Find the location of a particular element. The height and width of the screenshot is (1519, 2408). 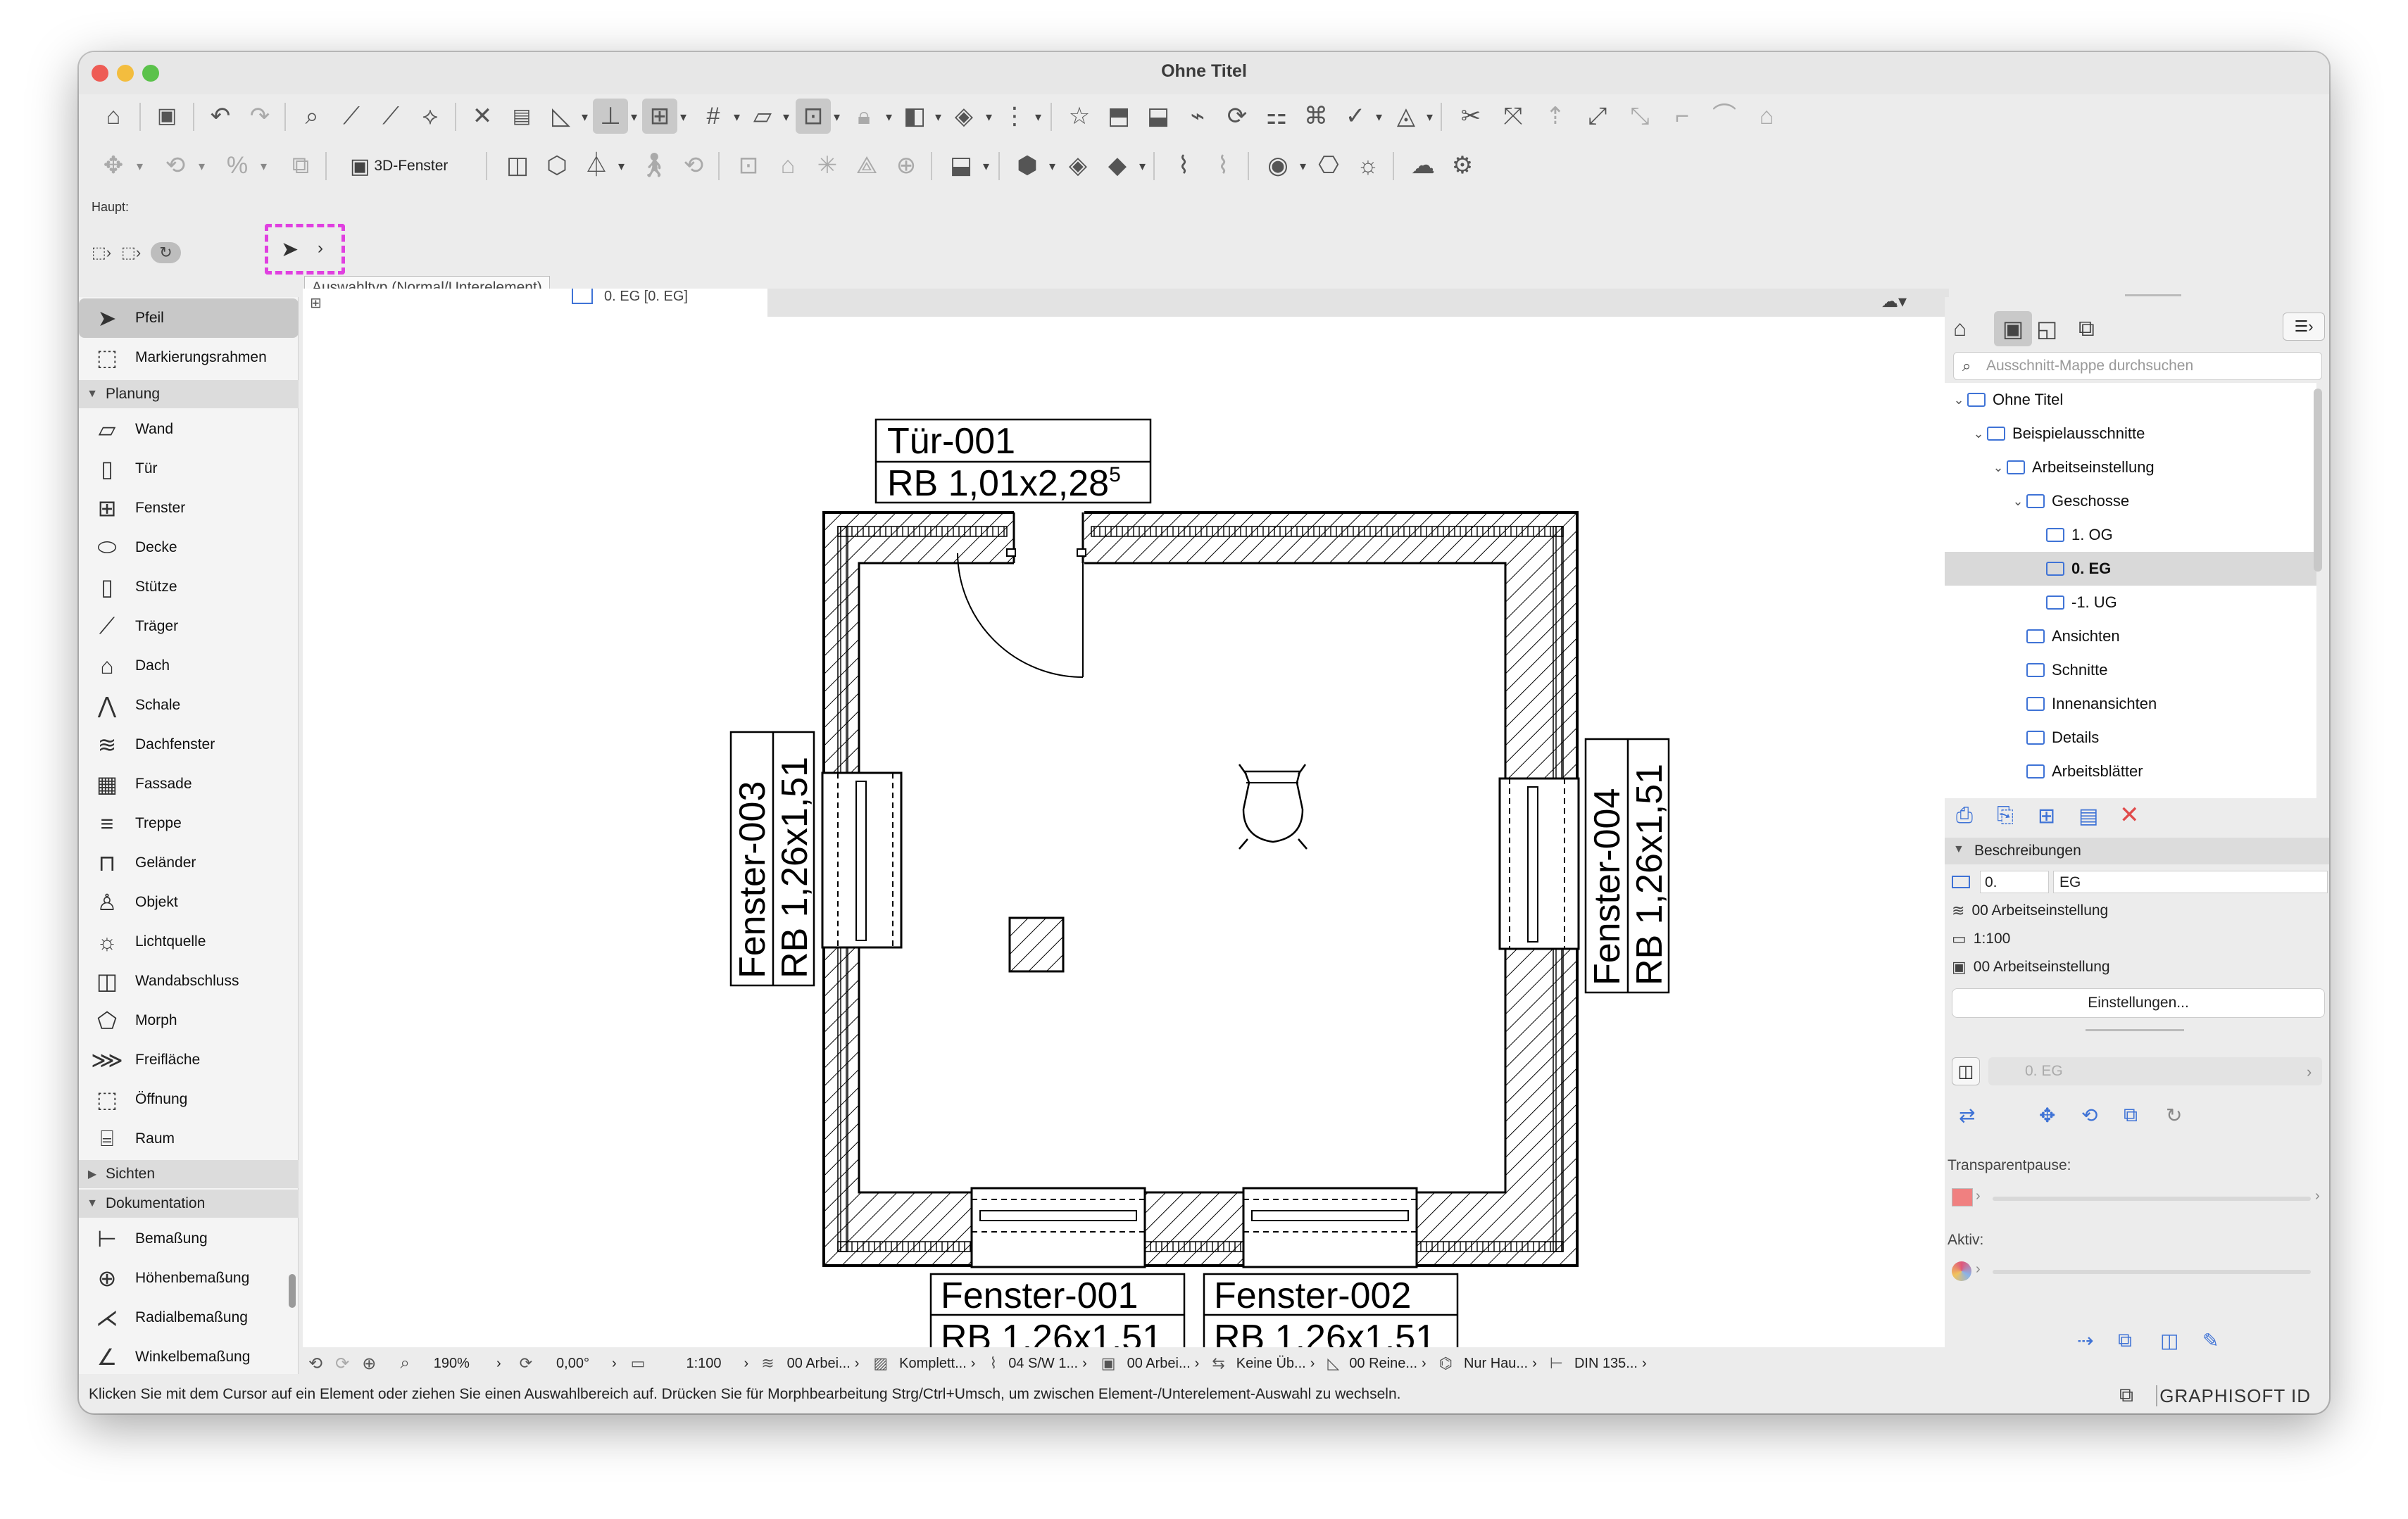

view-id-field: 0. is located at coordinates (2014, 882).